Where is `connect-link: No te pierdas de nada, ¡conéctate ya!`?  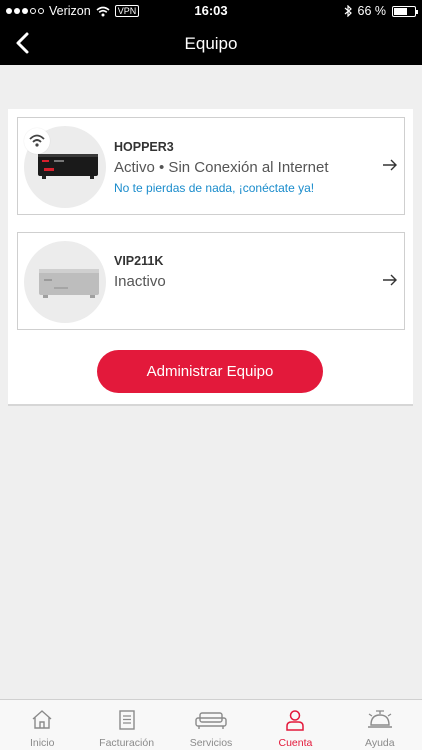
connect-link: No te pierdas de nada, ¡conéctate ya! is located at coordinates (214, 188).